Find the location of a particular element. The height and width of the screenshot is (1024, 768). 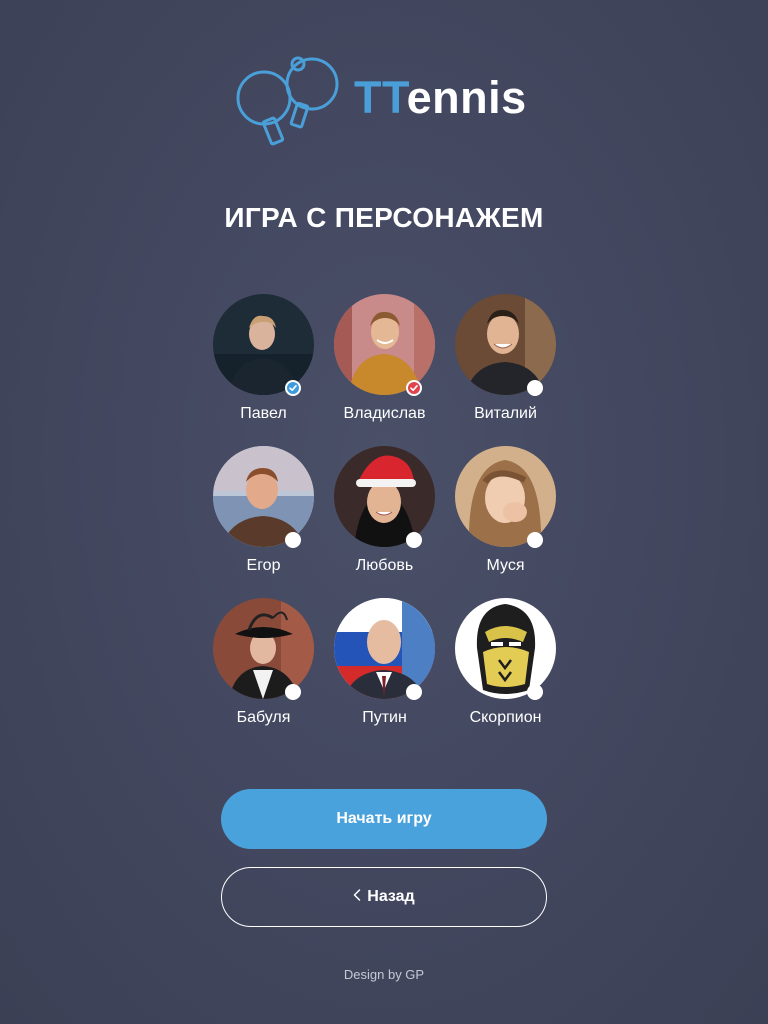

app-logo: TTennis is located at coordinates (384, 102).